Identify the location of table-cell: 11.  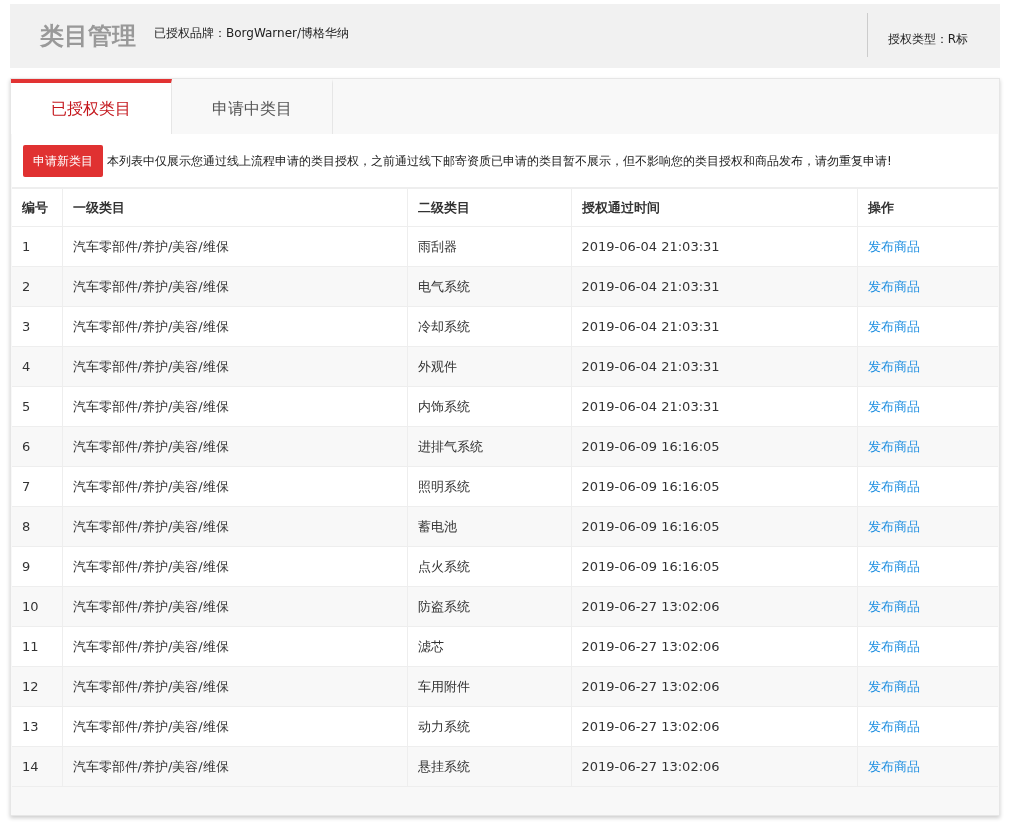
(37, 646).